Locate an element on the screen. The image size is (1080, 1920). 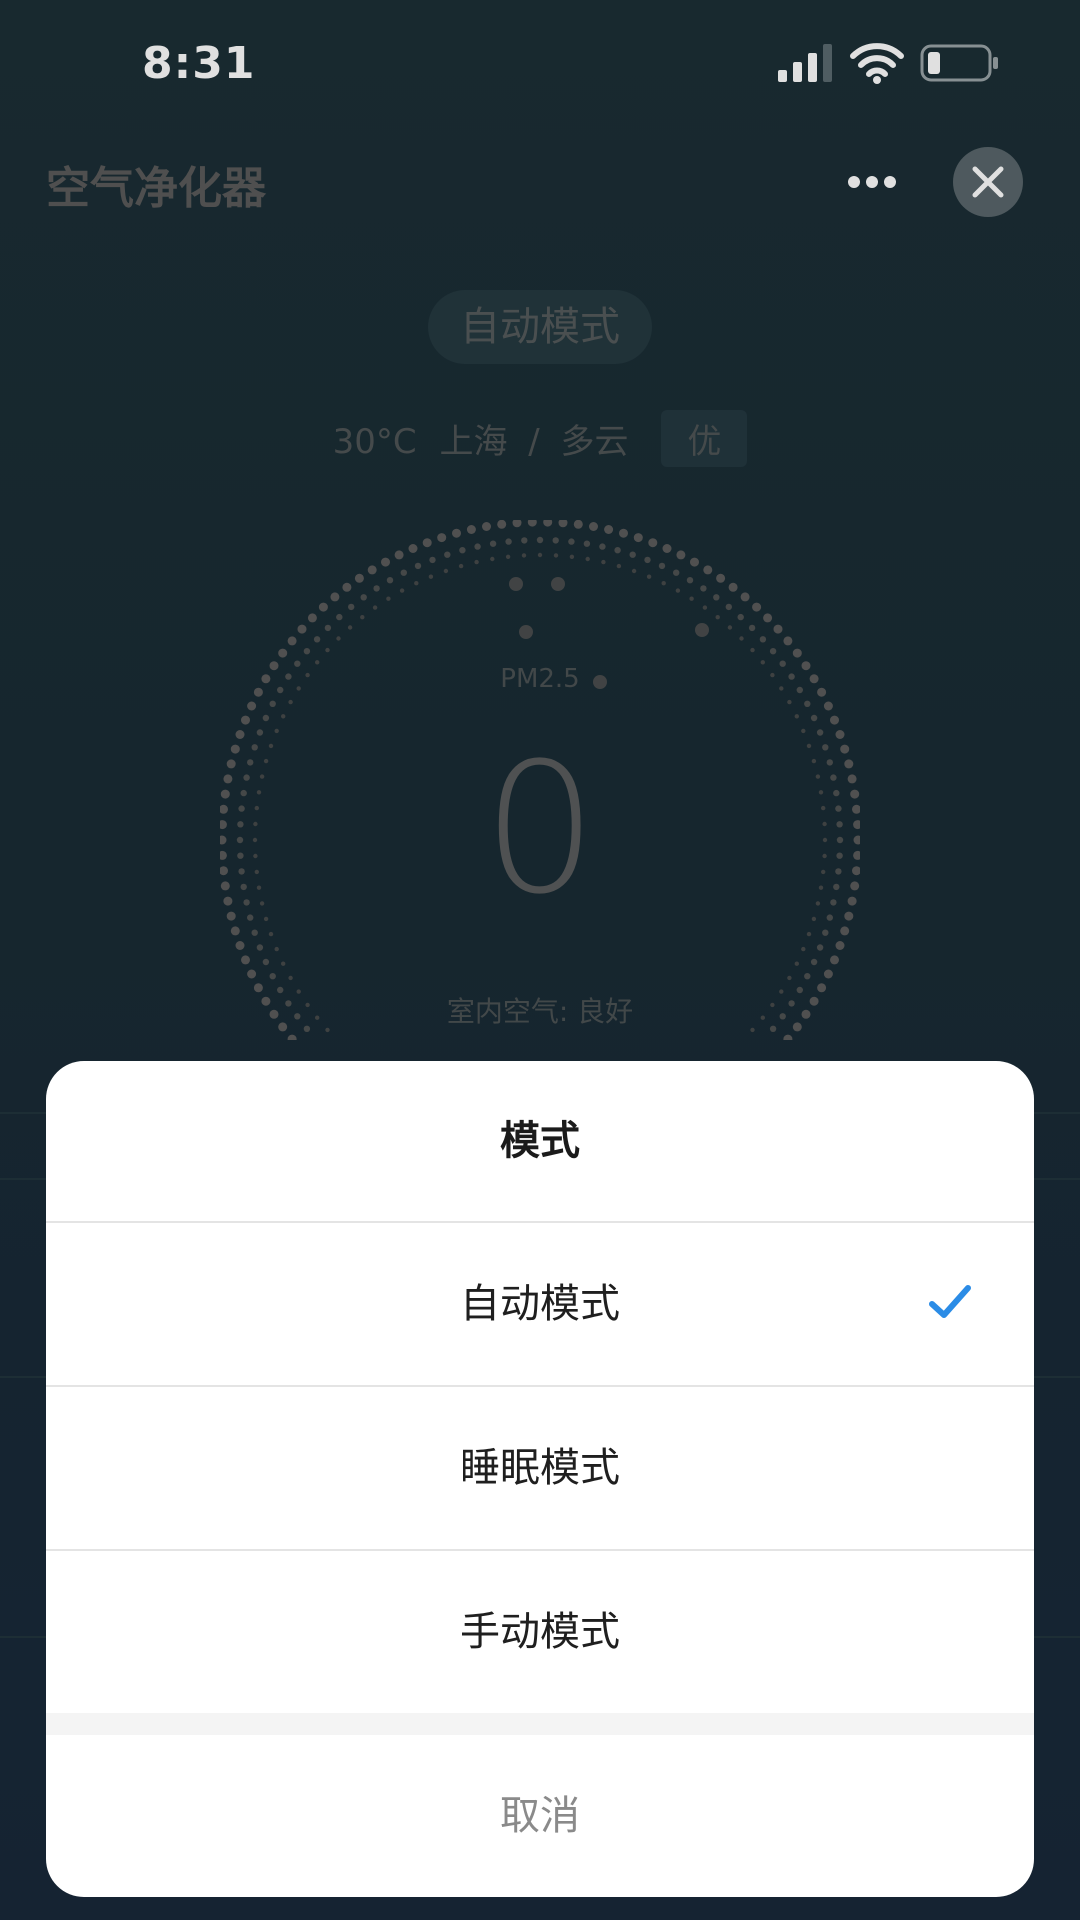
sheet-title: 模式 is located at coordinates (540, 1142).